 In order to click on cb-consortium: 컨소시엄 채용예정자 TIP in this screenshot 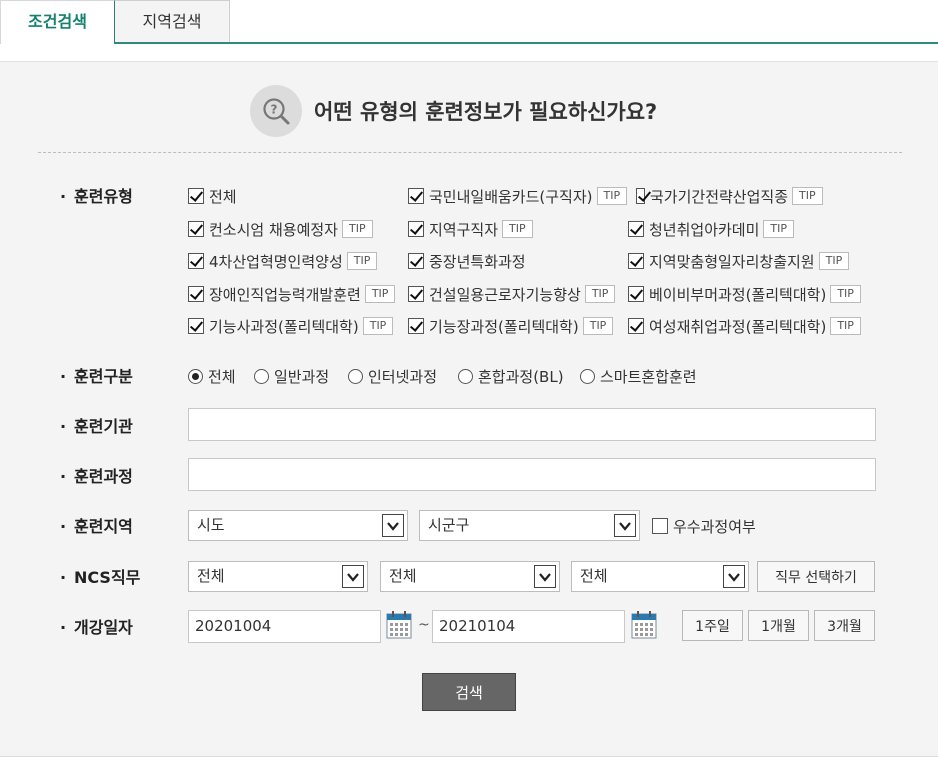, I will do `click(280, 229)`.